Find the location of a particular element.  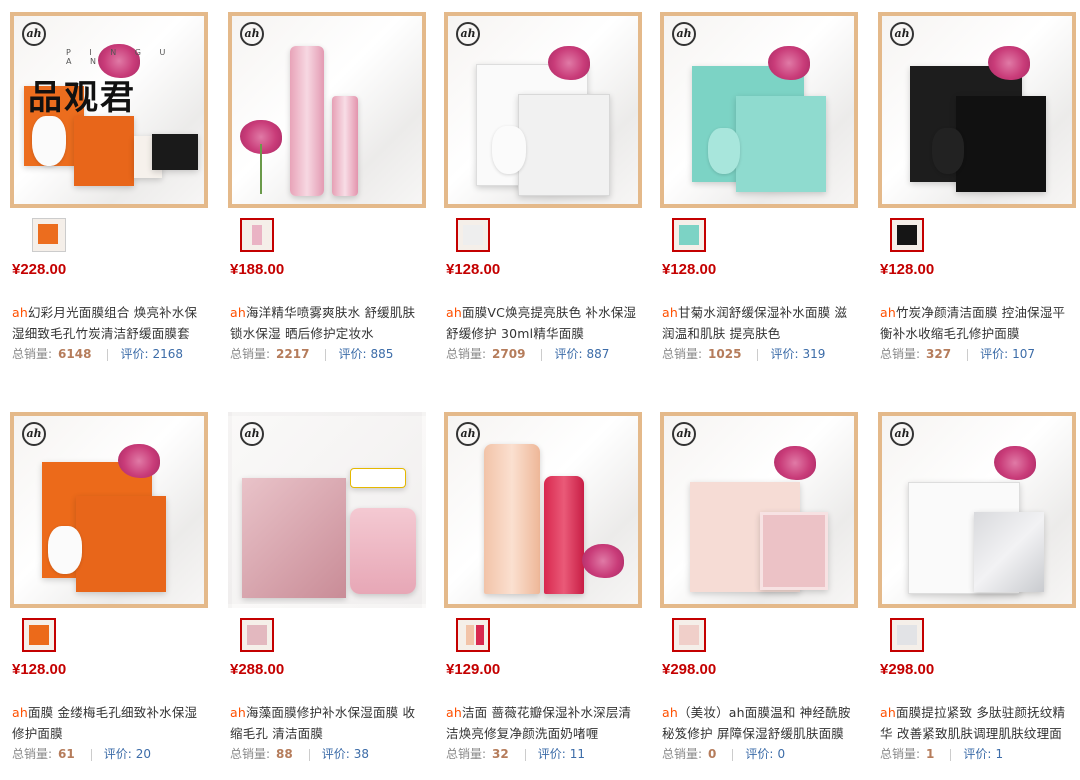

sales-count: 327 is located at coordinates (939, 354).